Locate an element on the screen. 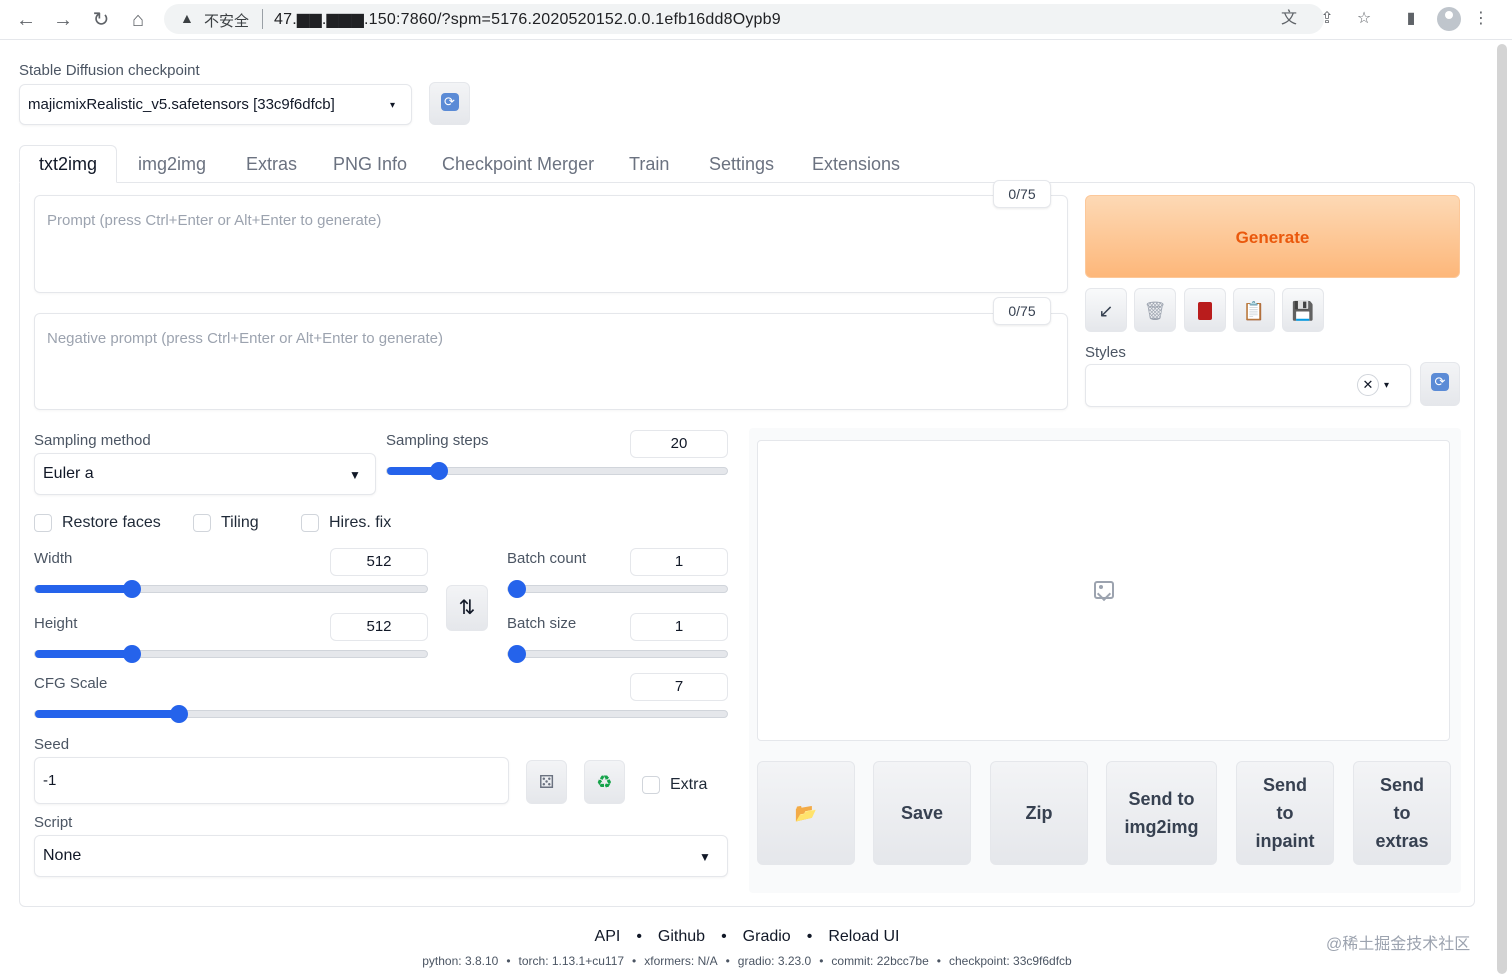 The width and height of the screenshot is (1512, 977). dice-icon: ⚄ is located at coordinates (546, 782).